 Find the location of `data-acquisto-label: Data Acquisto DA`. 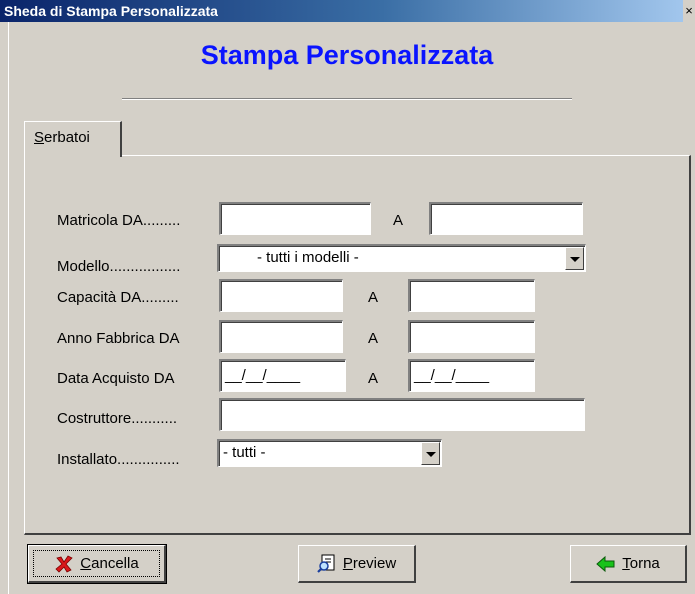

data-acquisto-label: Data Acquisto DA is located at coordinates (116, 378).